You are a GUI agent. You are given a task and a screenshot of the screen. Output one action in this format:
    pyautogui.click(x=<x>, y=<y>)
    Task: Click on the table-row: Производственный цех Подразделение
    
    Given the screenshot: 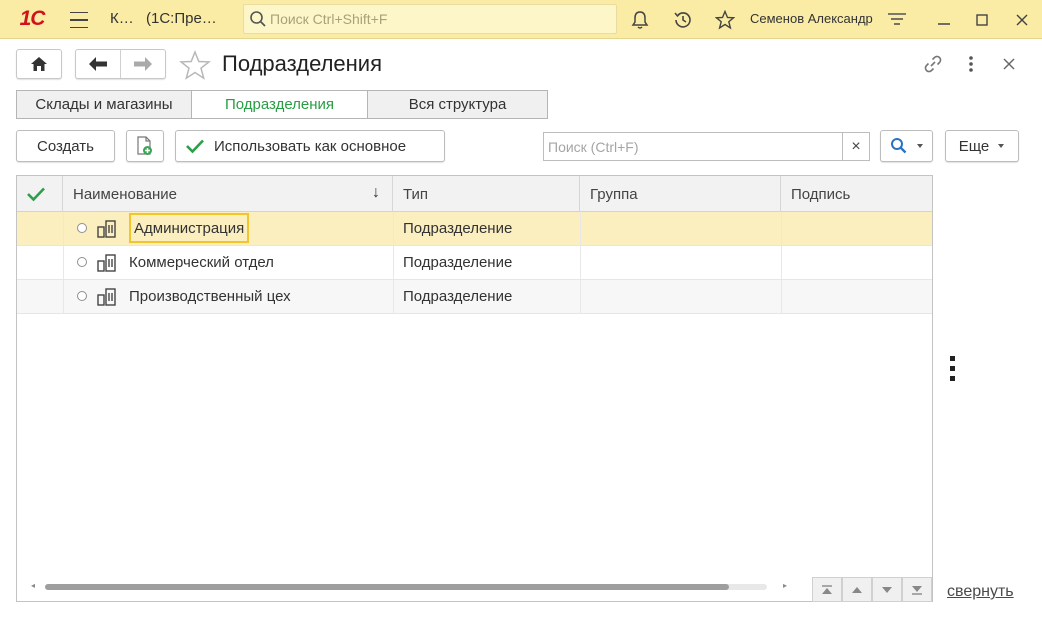 What is the action you would take?
    pyautogui.click(x=474, y=297)
    